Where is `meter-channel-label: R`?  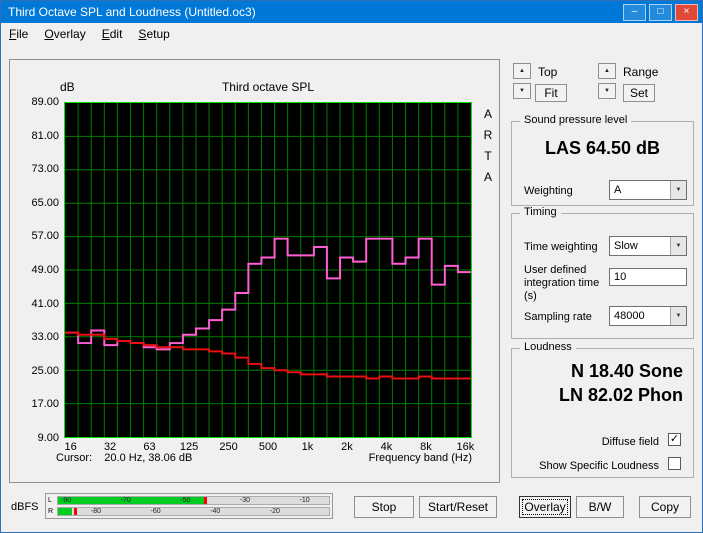
meter-channel-label: R is located at coordinates (51, 511).